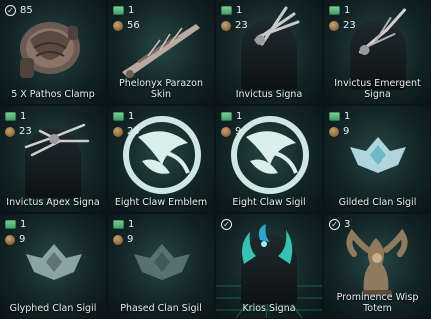 The height and width of the screenshot is (319, 431). What do you see at coordinates (53, 266) in the screenshot?
I see `item-tile-glyphed-clan-sigil: 1 9 Glyphed Clan Sigil` at bounding box center [53, 266].